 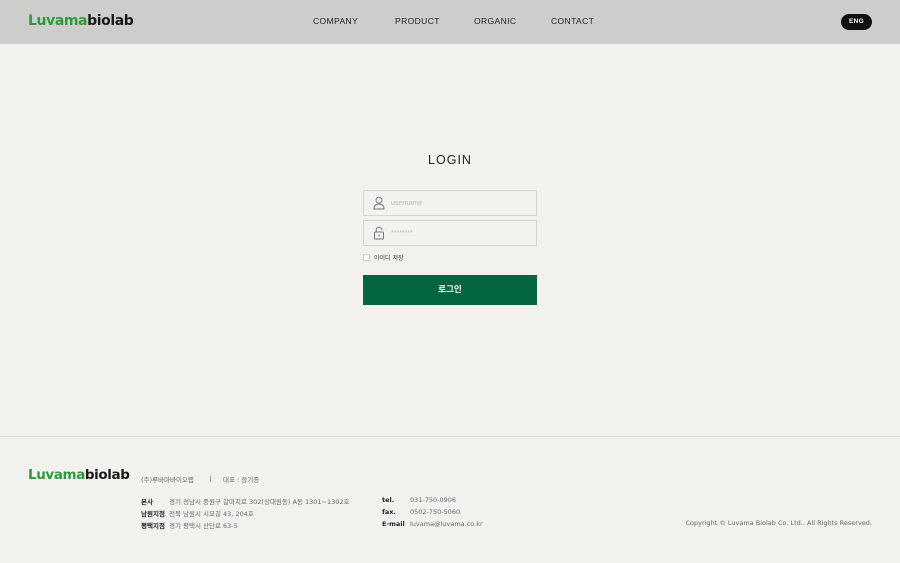 I want to click on office-label: 남원지점, so click(x=153, y=514).